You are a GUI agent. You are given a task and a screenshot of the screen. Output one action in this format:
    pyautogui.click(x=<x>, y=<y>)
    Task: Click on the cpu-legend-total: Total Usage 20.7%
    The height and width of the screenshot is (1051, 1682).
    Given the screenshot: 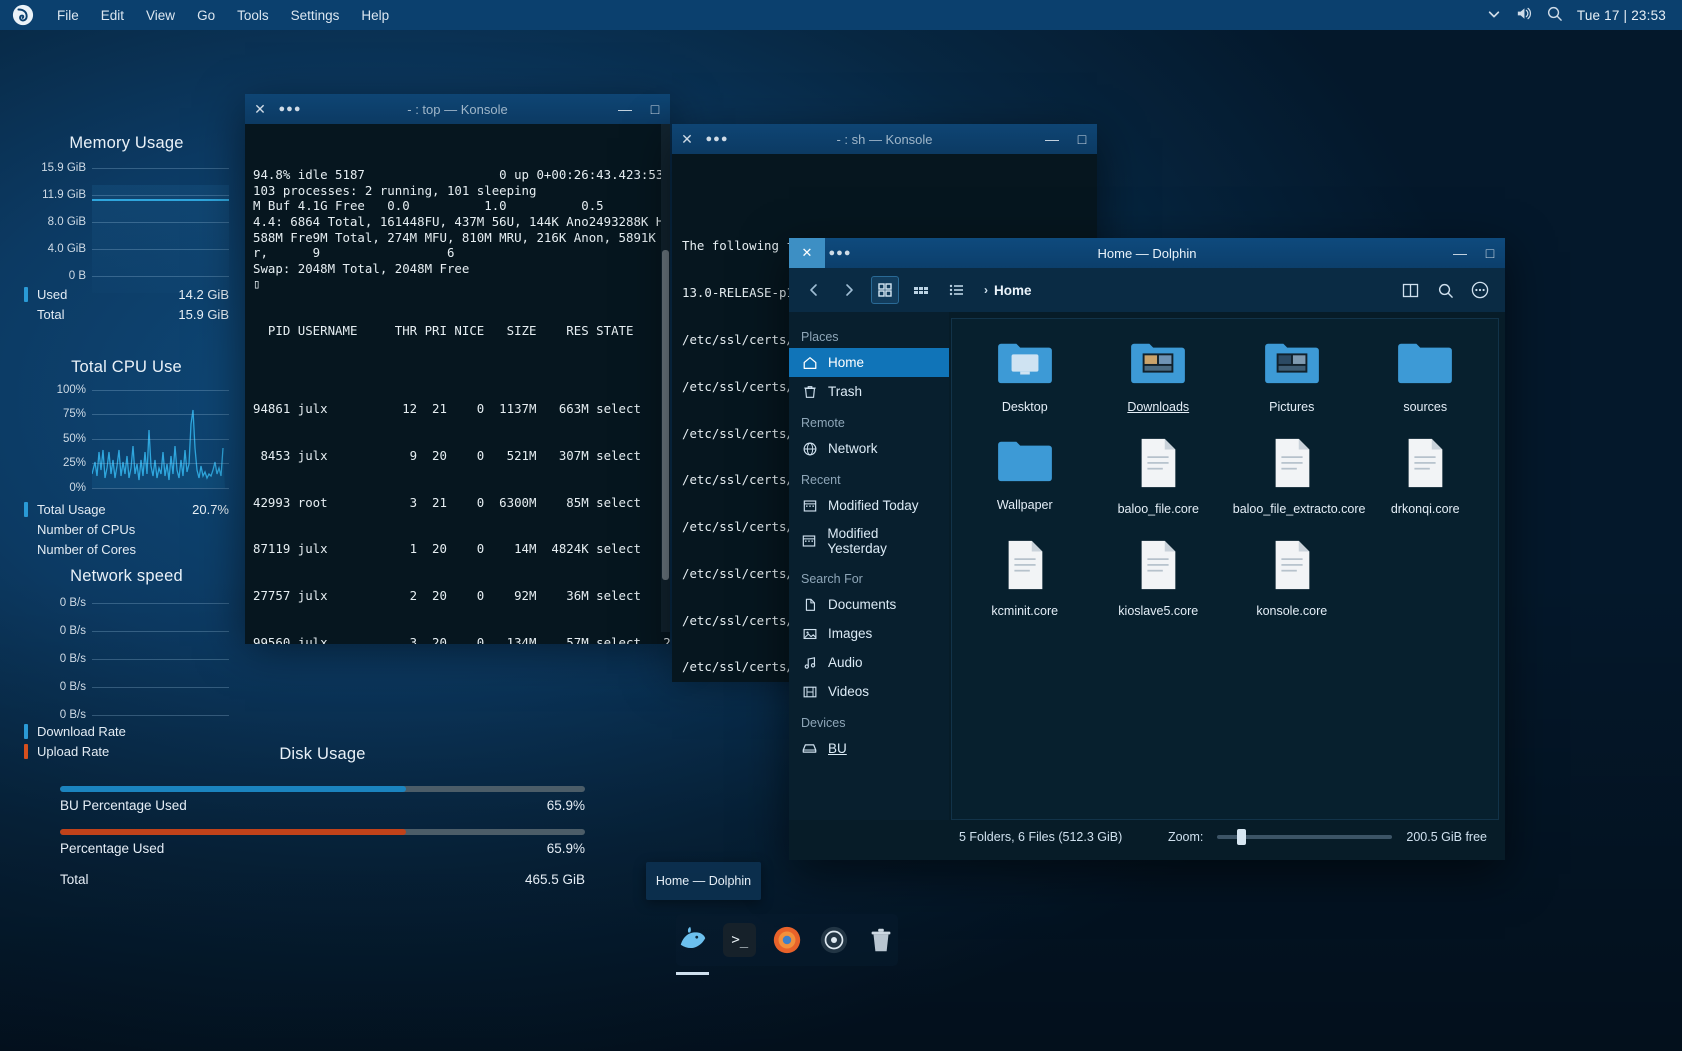 What is the action you would take?
    pyautogui.click(x=126, y=509)
    